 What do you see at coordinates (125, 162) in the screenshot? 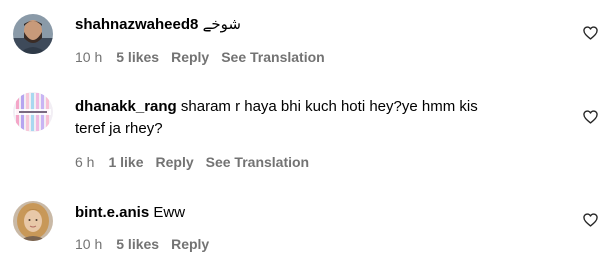
I see `likes-count: 1 like` at bounding box center [125, 162].